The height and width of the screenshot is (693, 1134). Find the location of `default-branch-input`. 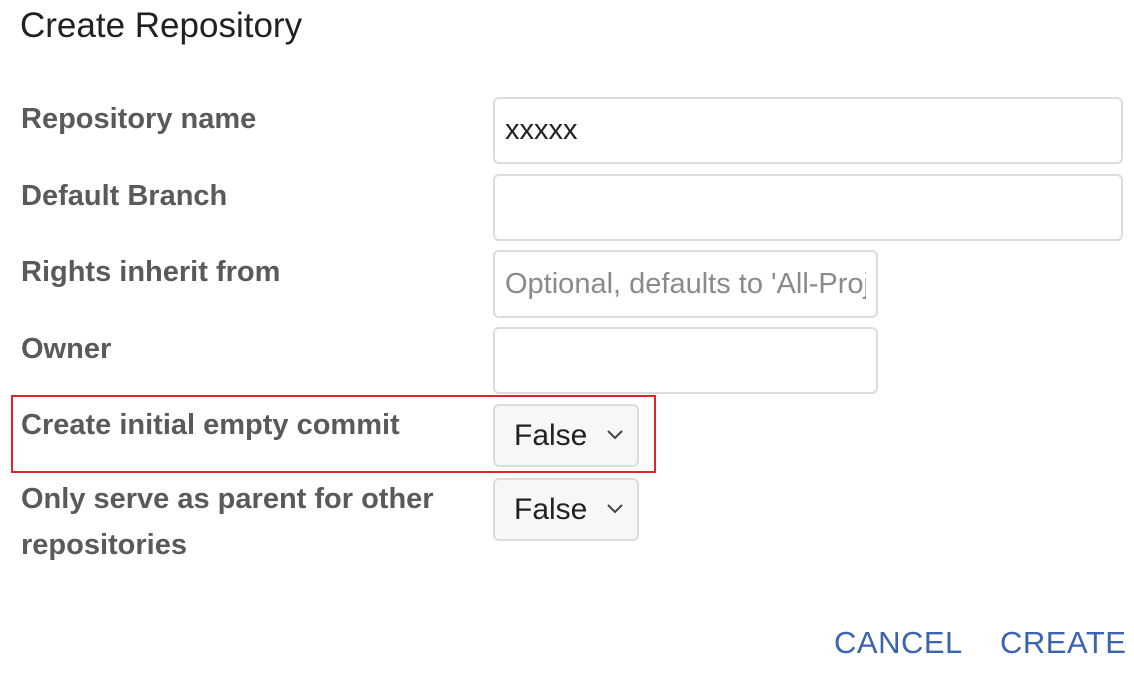

default-branch-input is located at coordinates (808, 207).